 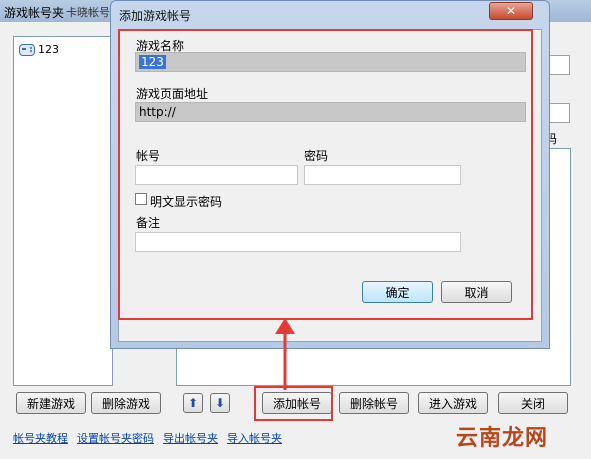 What do you see at coordinates (51, 403) in the screenshot?
I see `new-game-button: 新建游戏` at bounding box center [51, 403].